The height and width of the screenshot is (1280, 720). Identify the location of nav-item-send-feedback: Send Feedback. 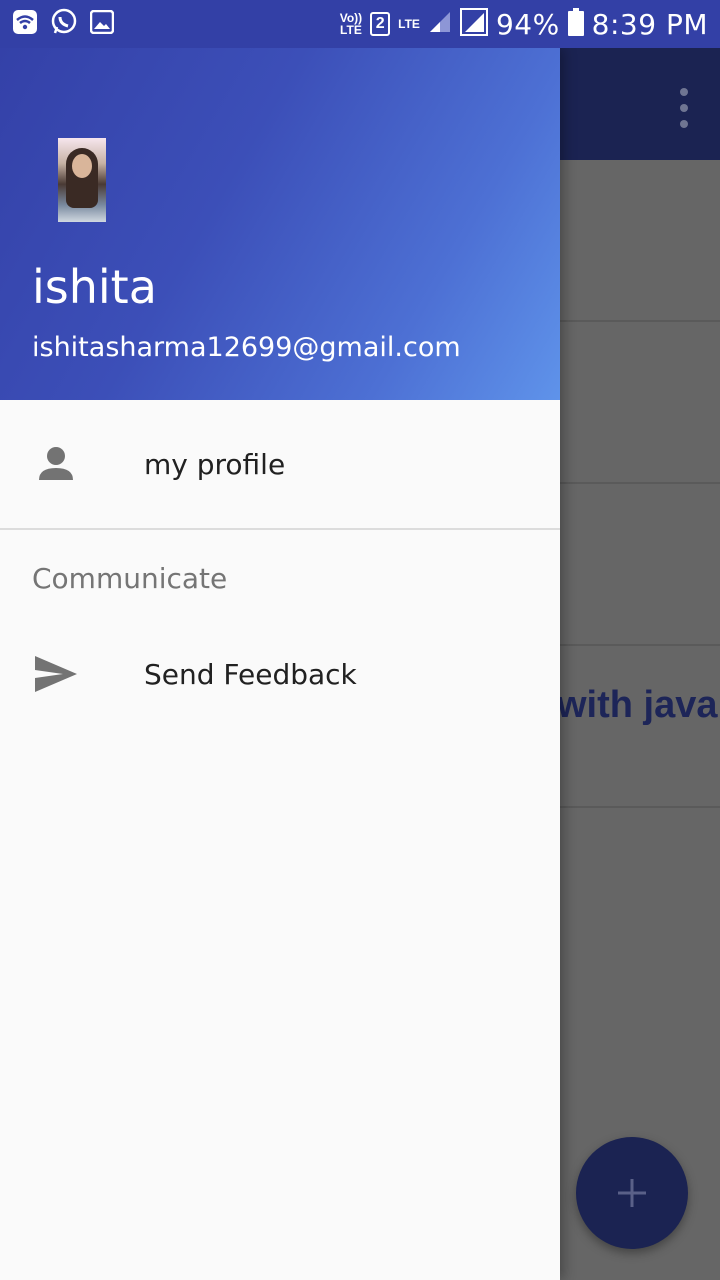
(280, 674).